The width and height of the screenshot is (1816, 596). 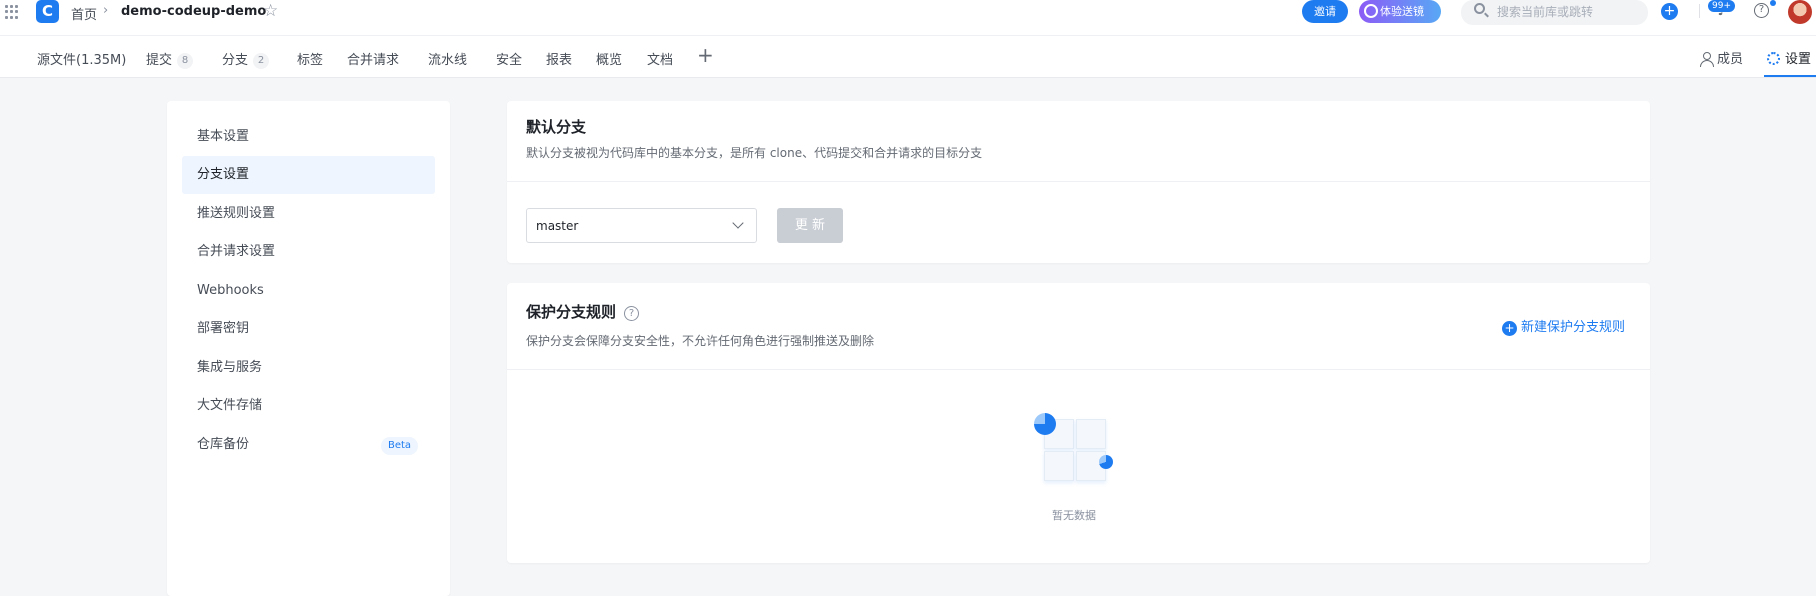 What do you see at coordinates (810, 225) in the screenshot?
I see `update-button: 更 新` at bounding box center [810, 225].